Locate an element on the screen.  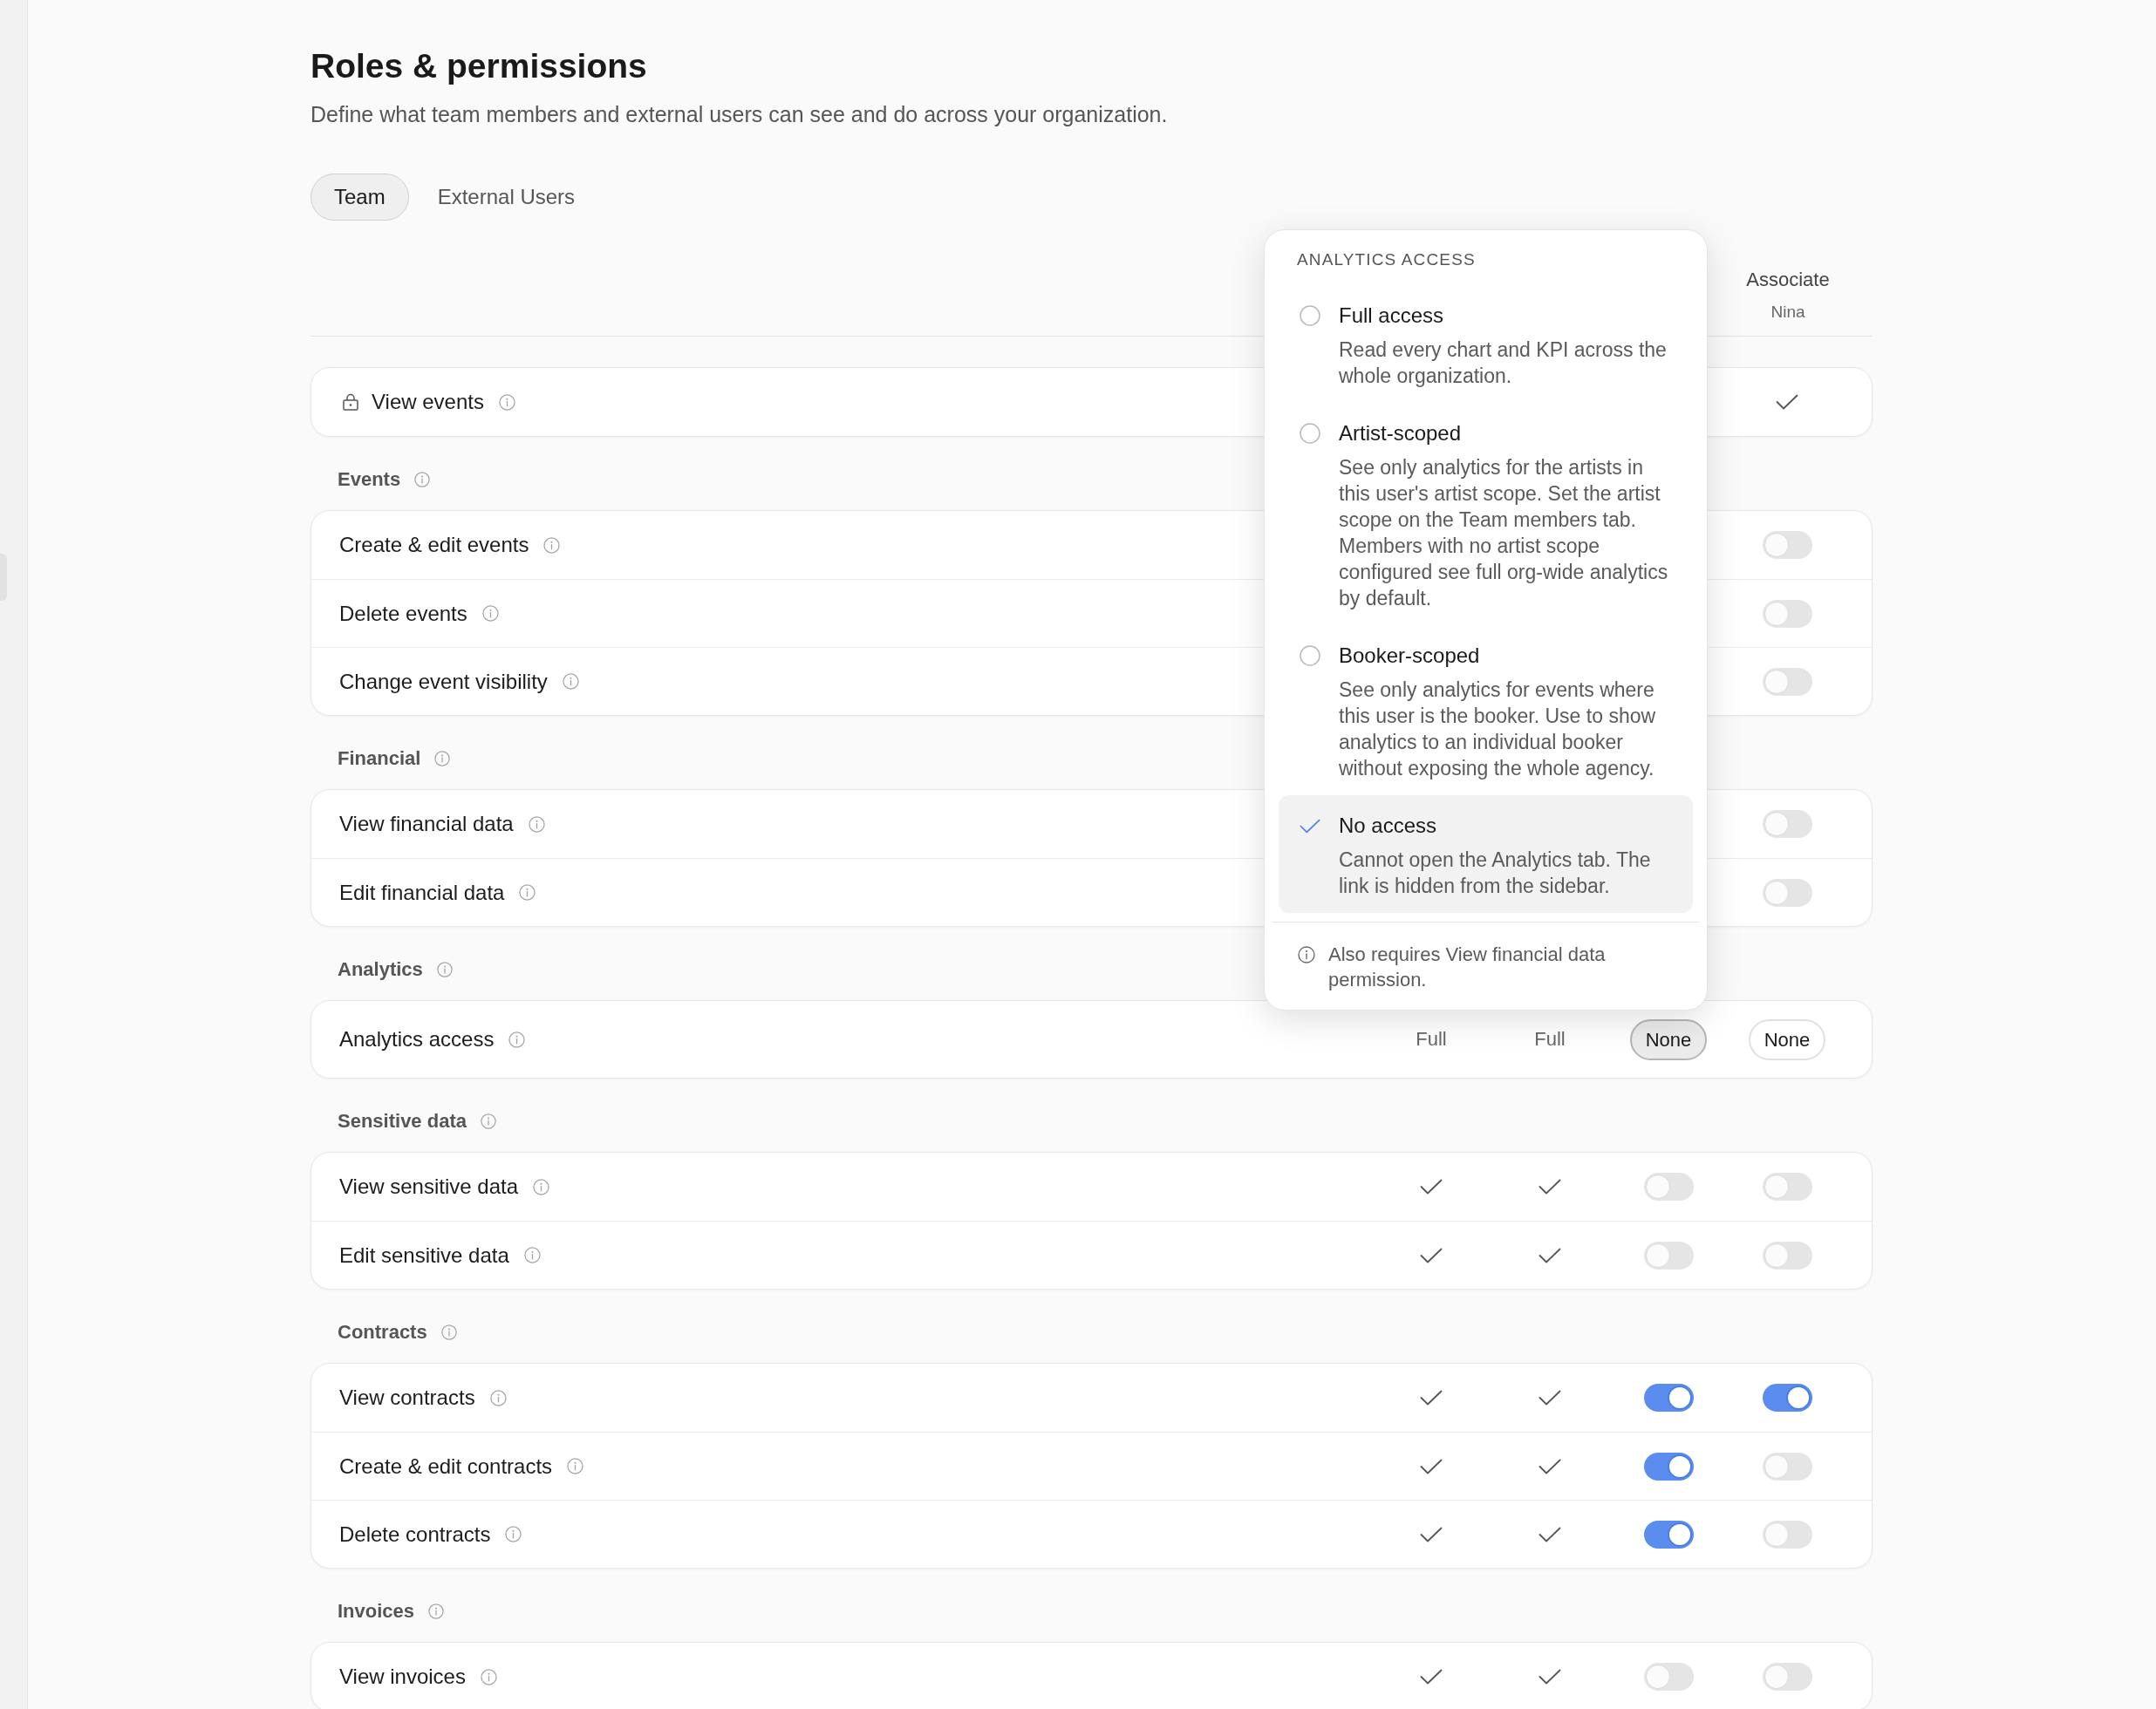
permission-label: Change event visibility is located at coordinates (443, 681).